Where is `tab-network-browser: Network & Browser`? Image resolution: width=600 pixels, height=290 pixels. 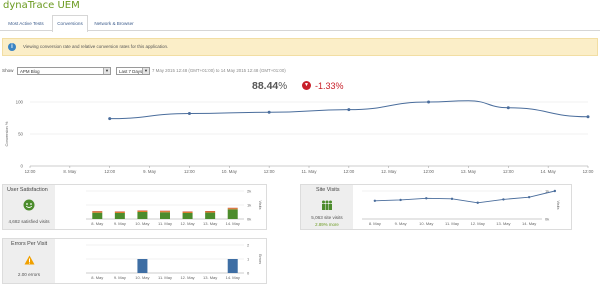
tab-network-browser: Network & Browser is located at coordinates (114, 23).